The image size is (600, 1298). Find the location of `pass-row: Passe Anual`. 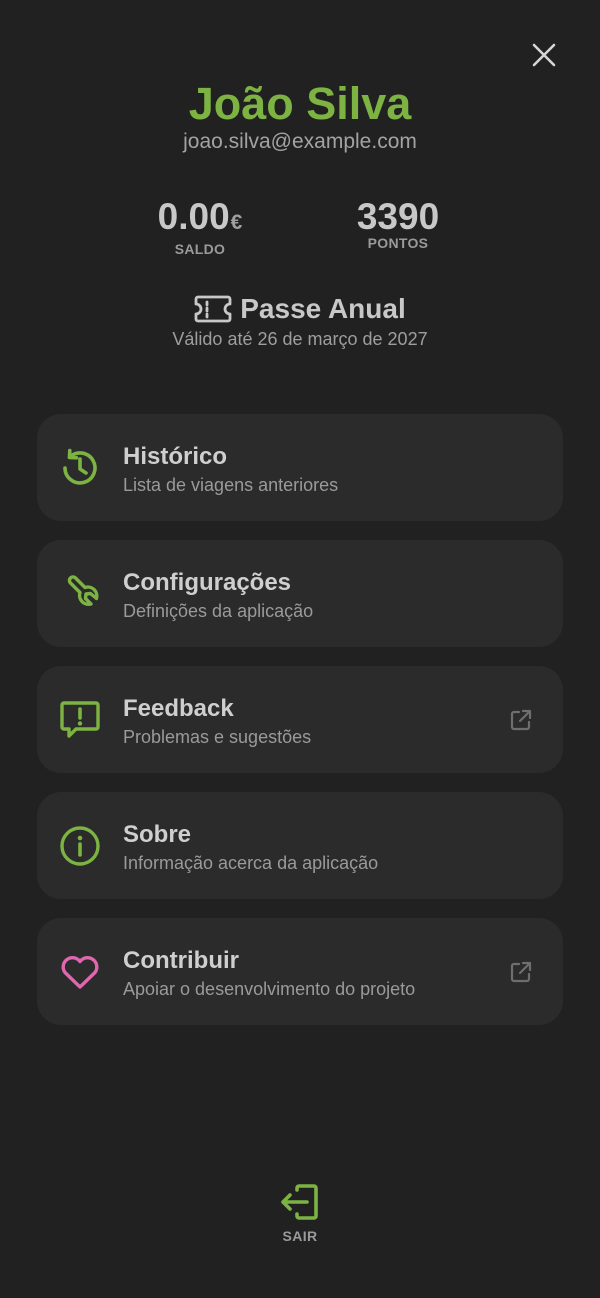

pass-row: Passe Anual is located at coordinates (300, 309).